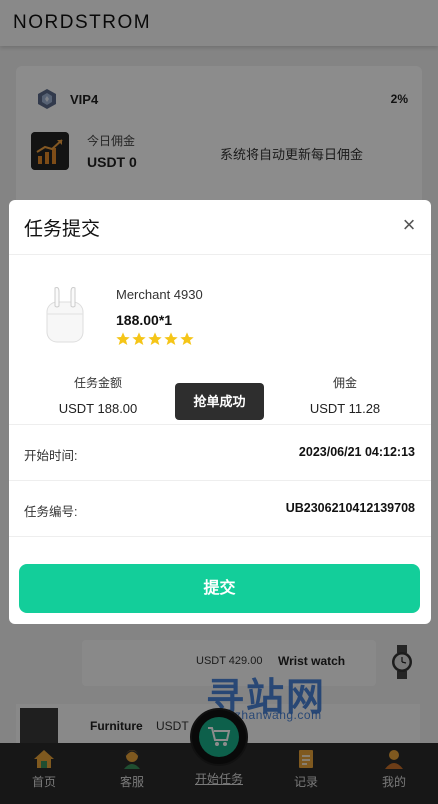 The height and width of the screenshot is (804, 438). Describe the element at coordinates (345, 395) in the screenshot. I see `commission: 佣金 USDT 11.28` at that location.